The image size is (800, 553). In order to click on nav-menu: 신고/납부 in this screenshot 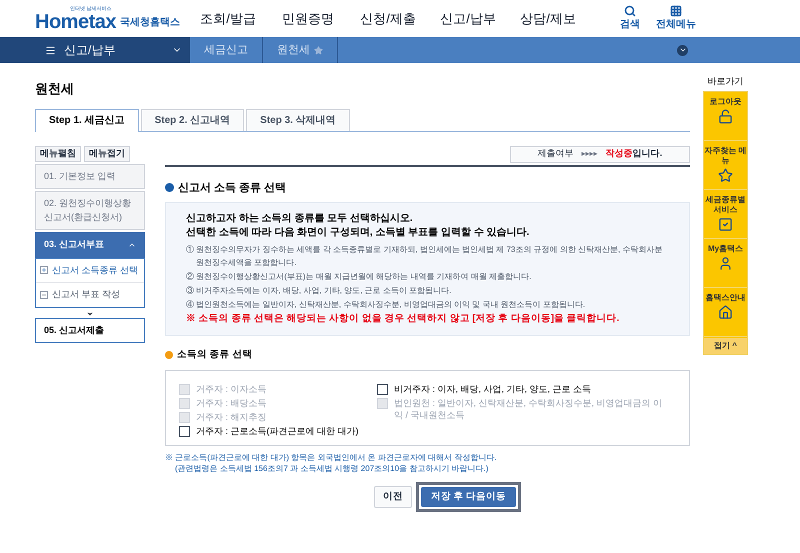, I will do `click(90, 50)`.